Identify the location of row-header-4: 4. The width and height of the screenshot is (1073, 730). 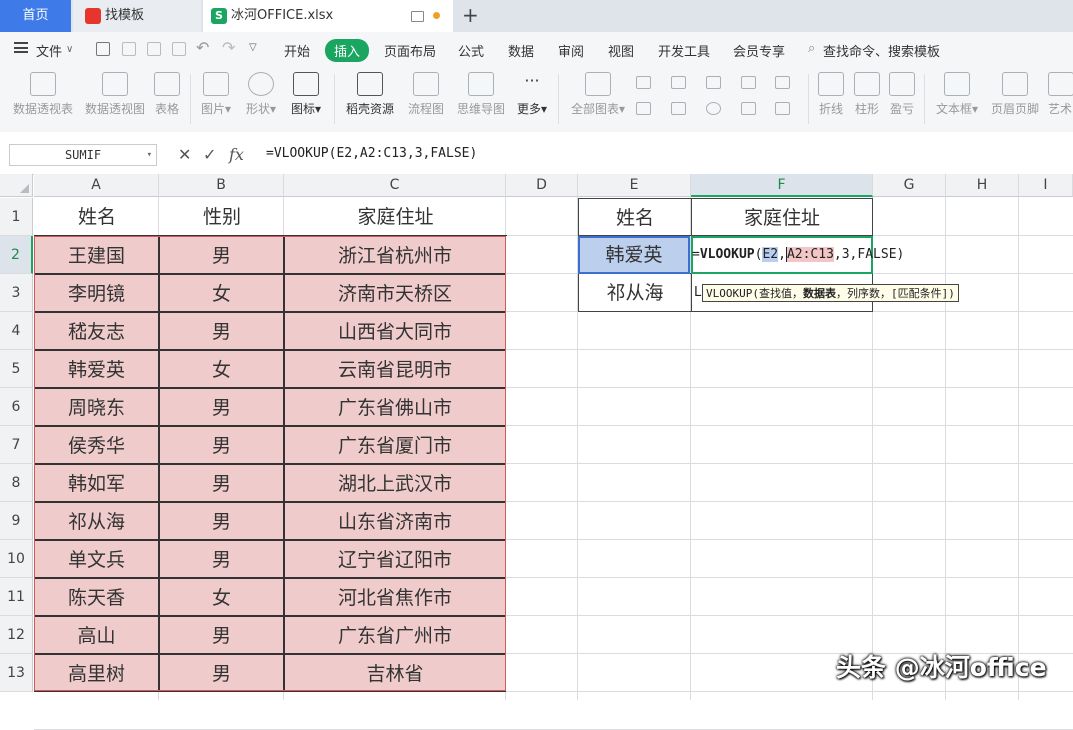
(16, 331).